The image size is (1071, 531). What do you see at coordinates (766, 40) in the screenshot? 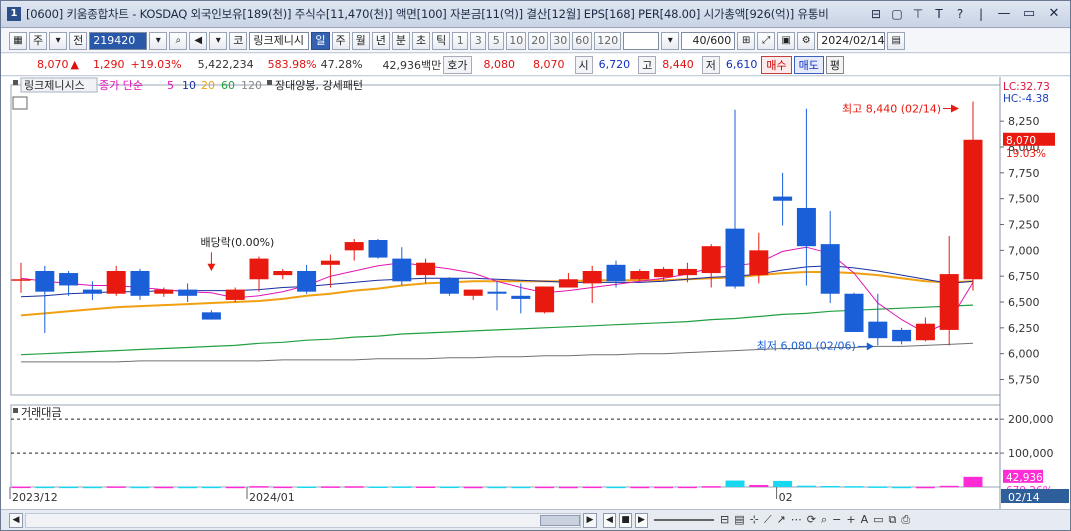
I see `draw-tool-icon: ⤢` at bounding box center [766, 40].